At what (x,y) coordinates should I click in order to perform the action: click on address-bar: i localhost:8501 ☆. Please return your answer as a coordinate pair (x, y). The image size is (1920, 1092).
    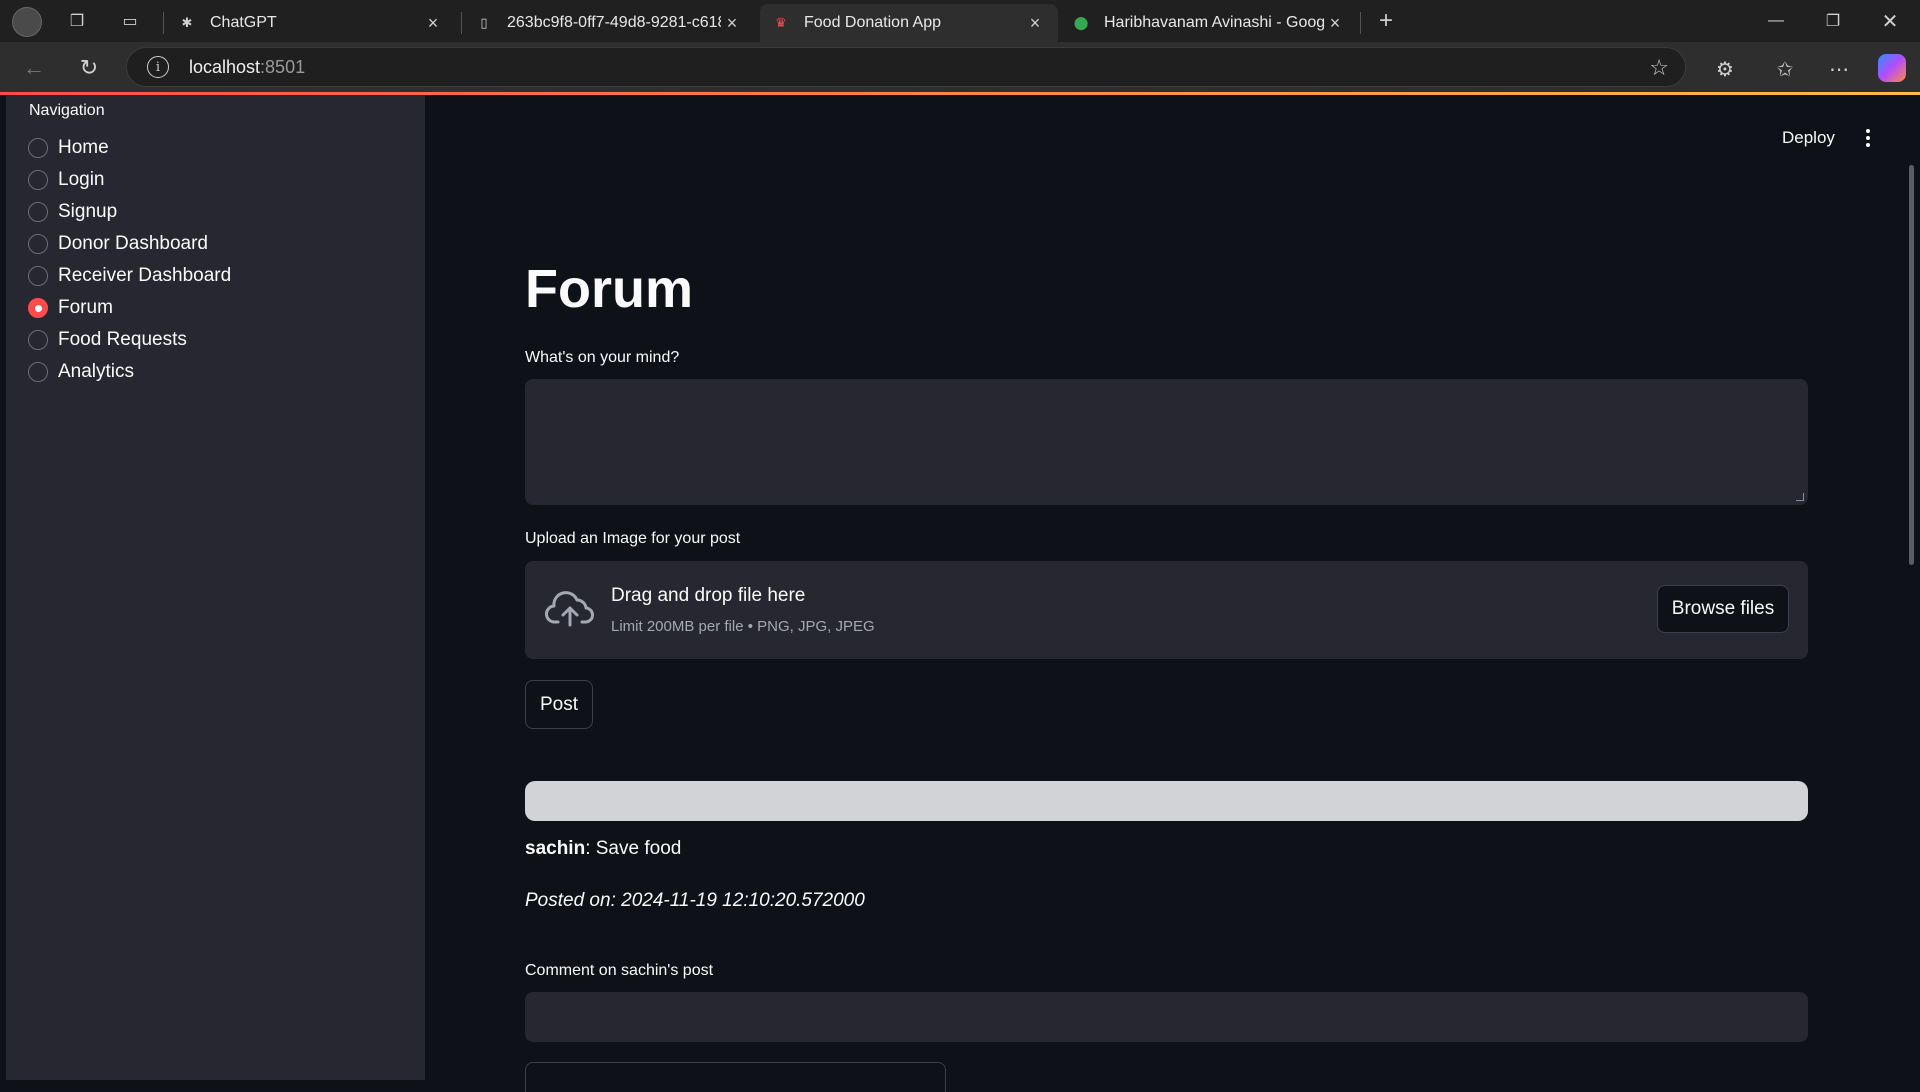
    Looking at the image, I should click on (906, 67).